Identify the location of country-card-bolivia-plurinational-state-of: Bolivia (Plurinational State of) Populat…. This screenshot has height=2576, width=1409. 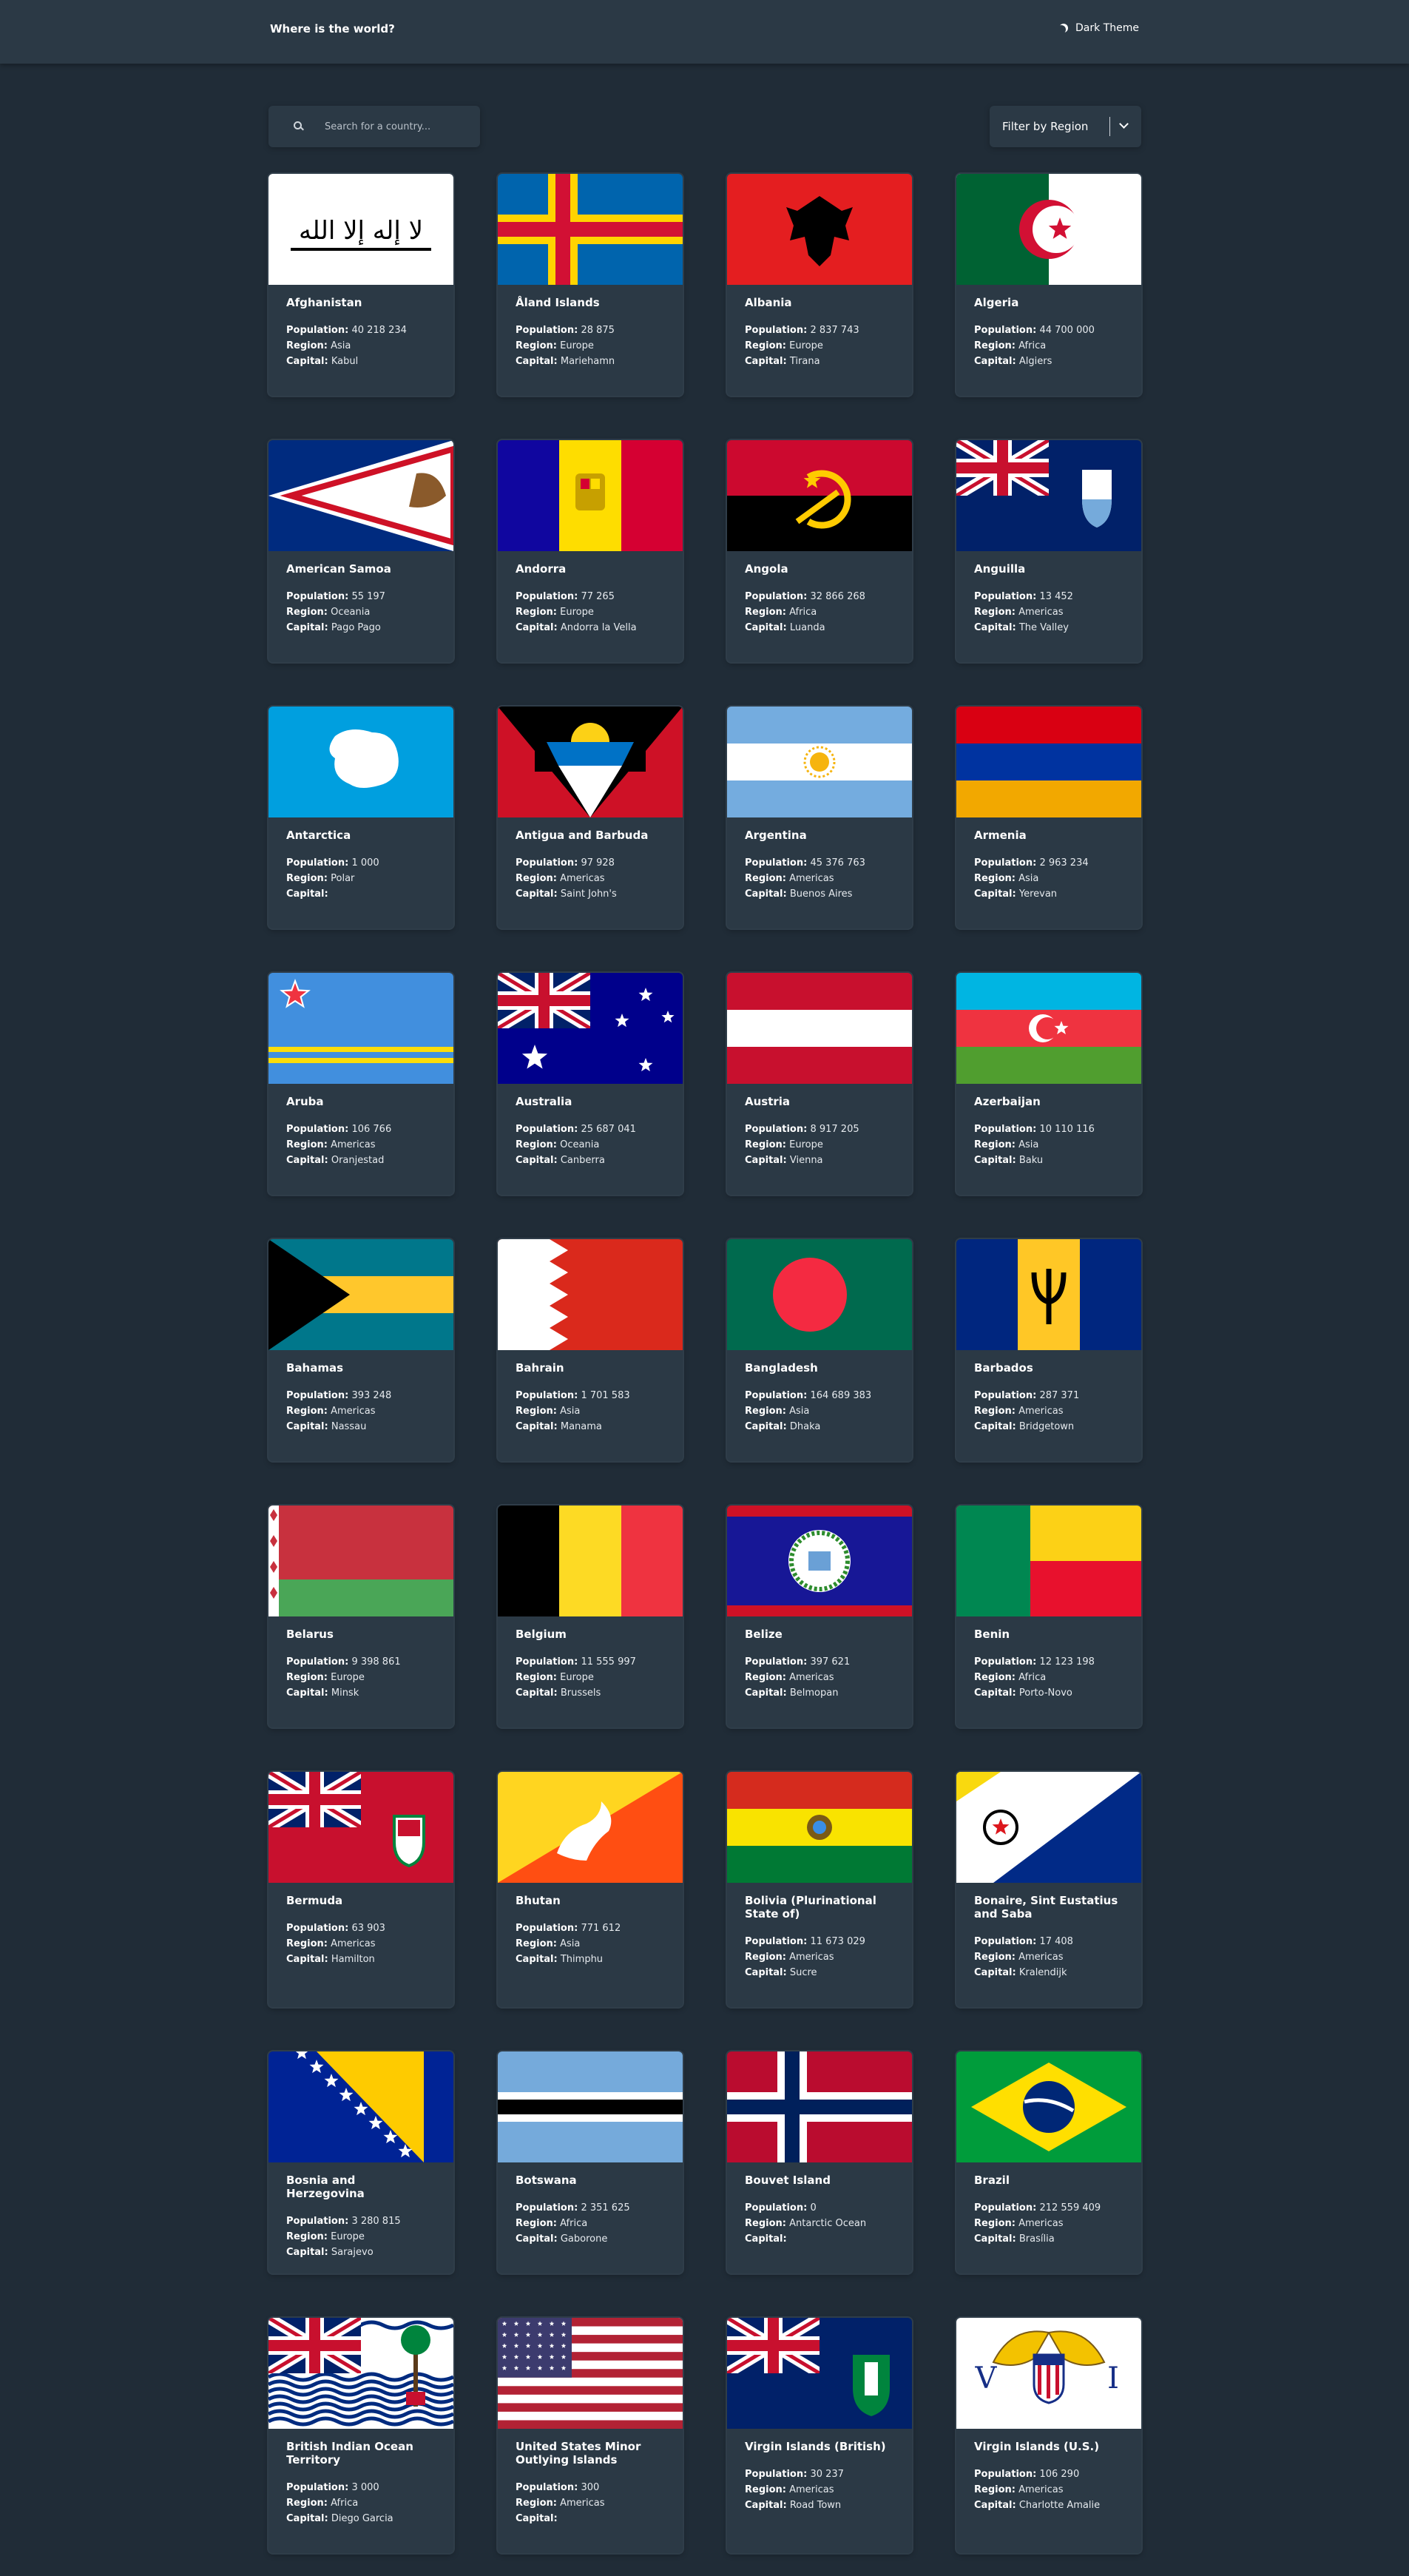
(819, 1889).